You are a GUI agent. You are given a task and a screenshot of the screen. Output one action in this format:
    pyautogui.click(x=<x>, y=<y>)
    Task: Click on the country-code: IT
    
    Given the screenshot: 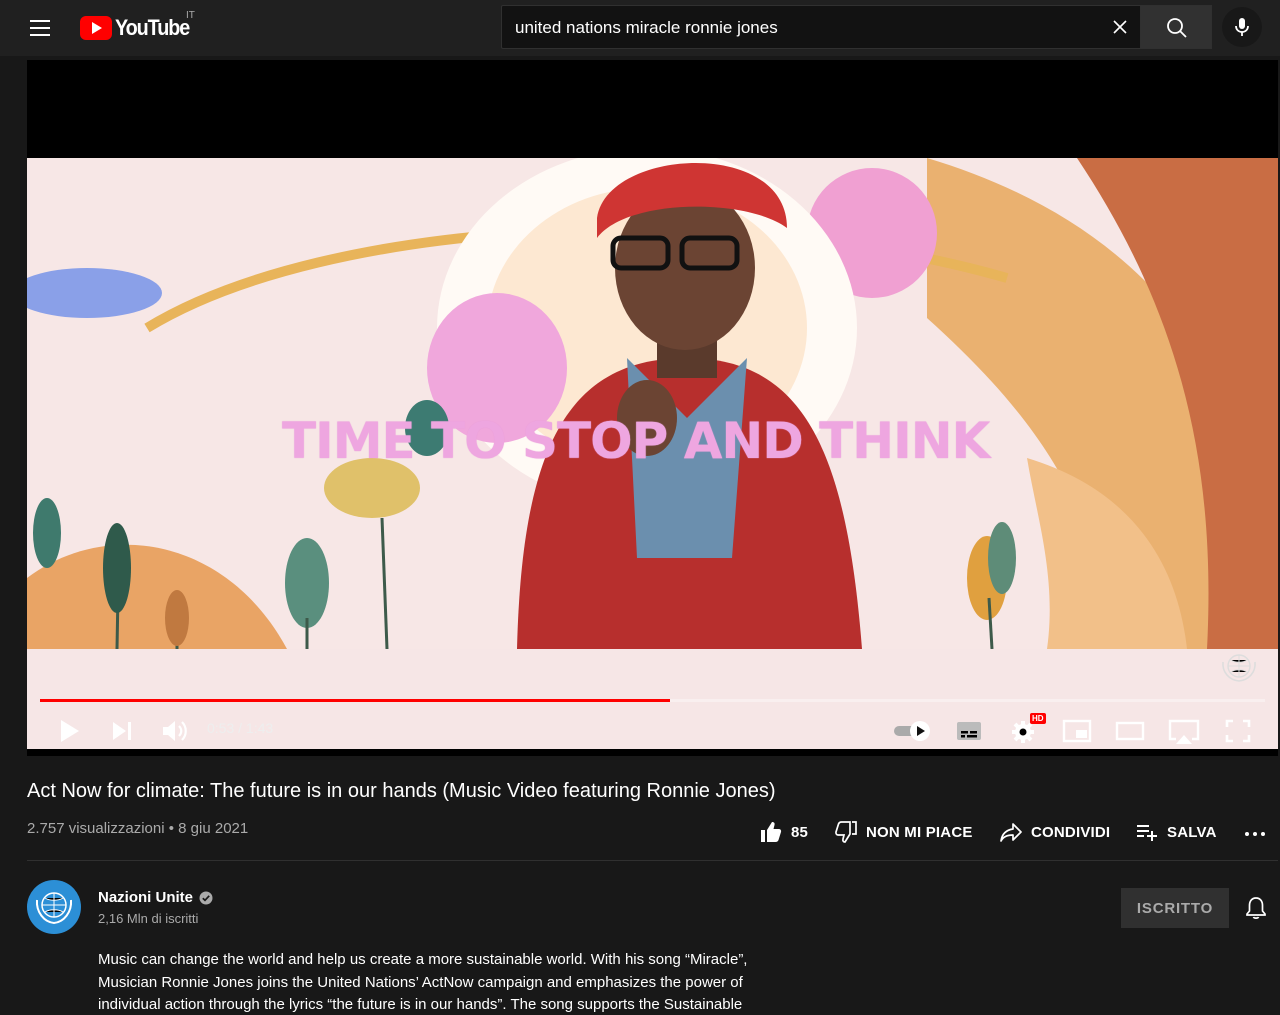 What is the action you would take?
    pyautogui.click(x=190, y=15)
    